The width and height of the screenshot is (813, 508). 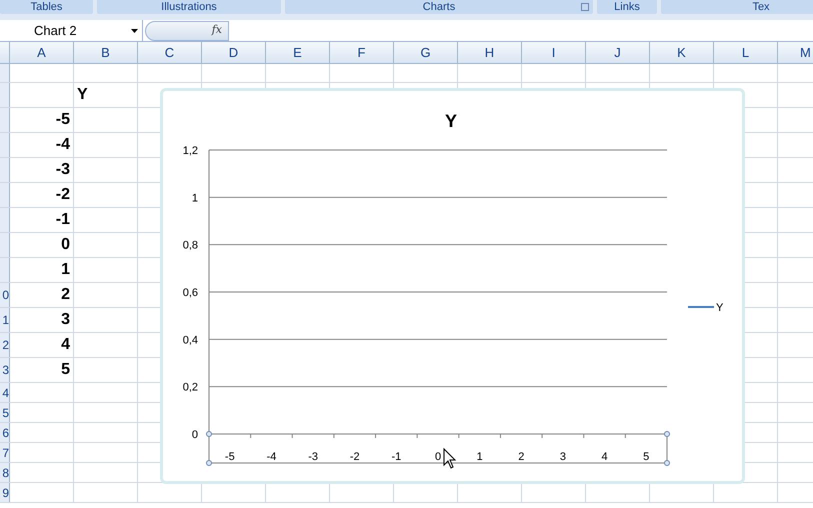 I want to click on spreadsheet-cell: 1, so click(x=42, y=270).